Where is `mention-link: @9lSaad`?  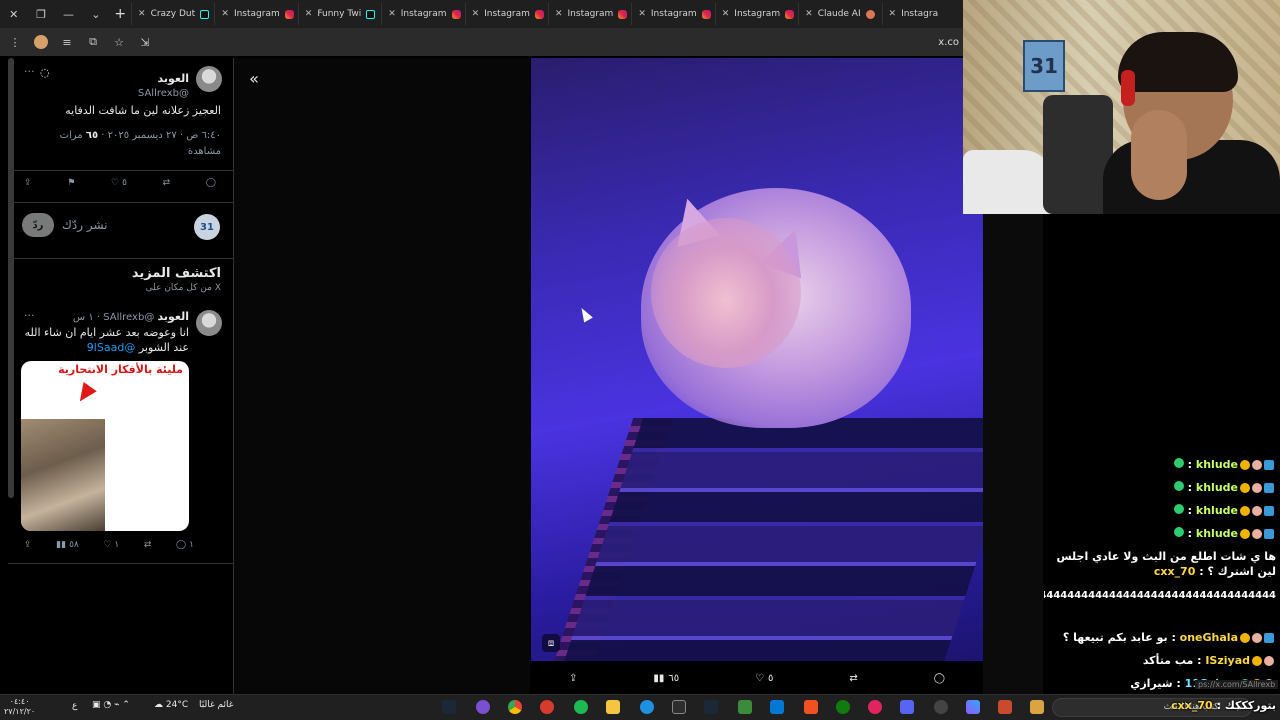
mention-link: @9lSaad is located at coordinates (111, 347).